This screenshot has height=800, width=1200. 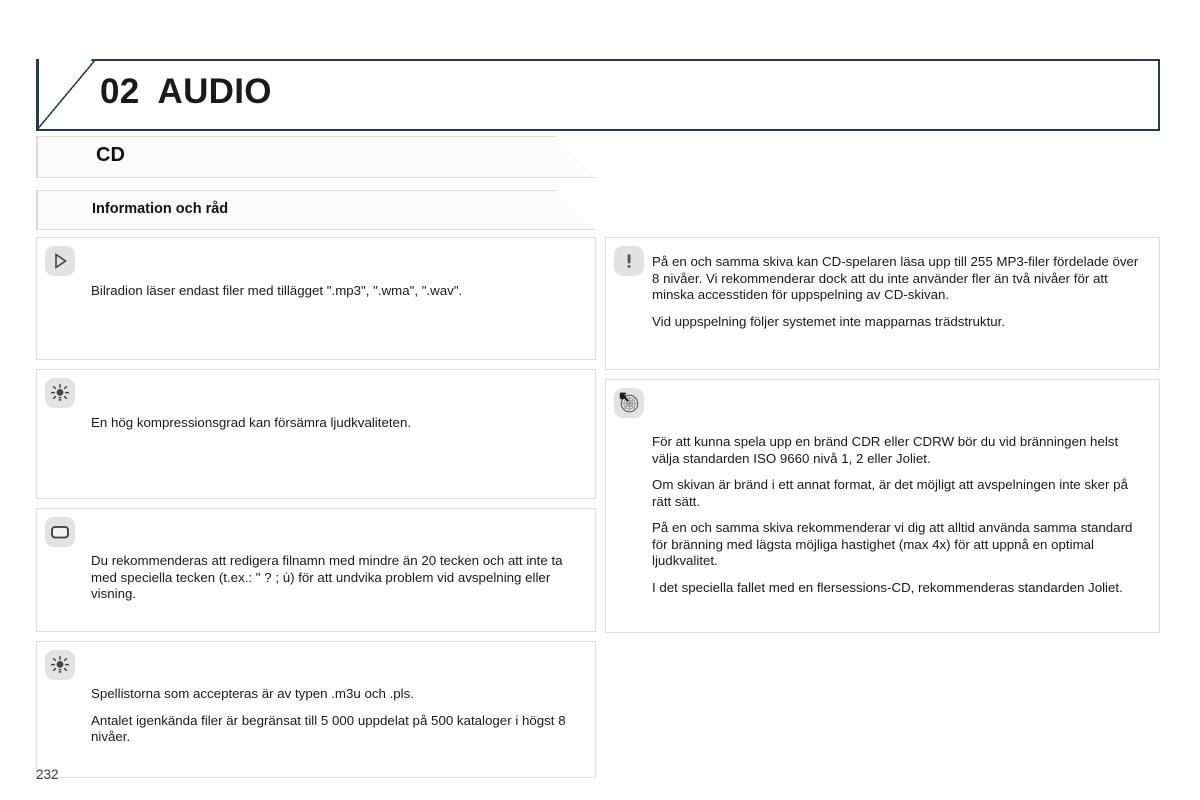 What do you see at coordinates (626, 60) in the screenshot?
I see `chapter-header-top-rule` at bounding box center [626, 60].